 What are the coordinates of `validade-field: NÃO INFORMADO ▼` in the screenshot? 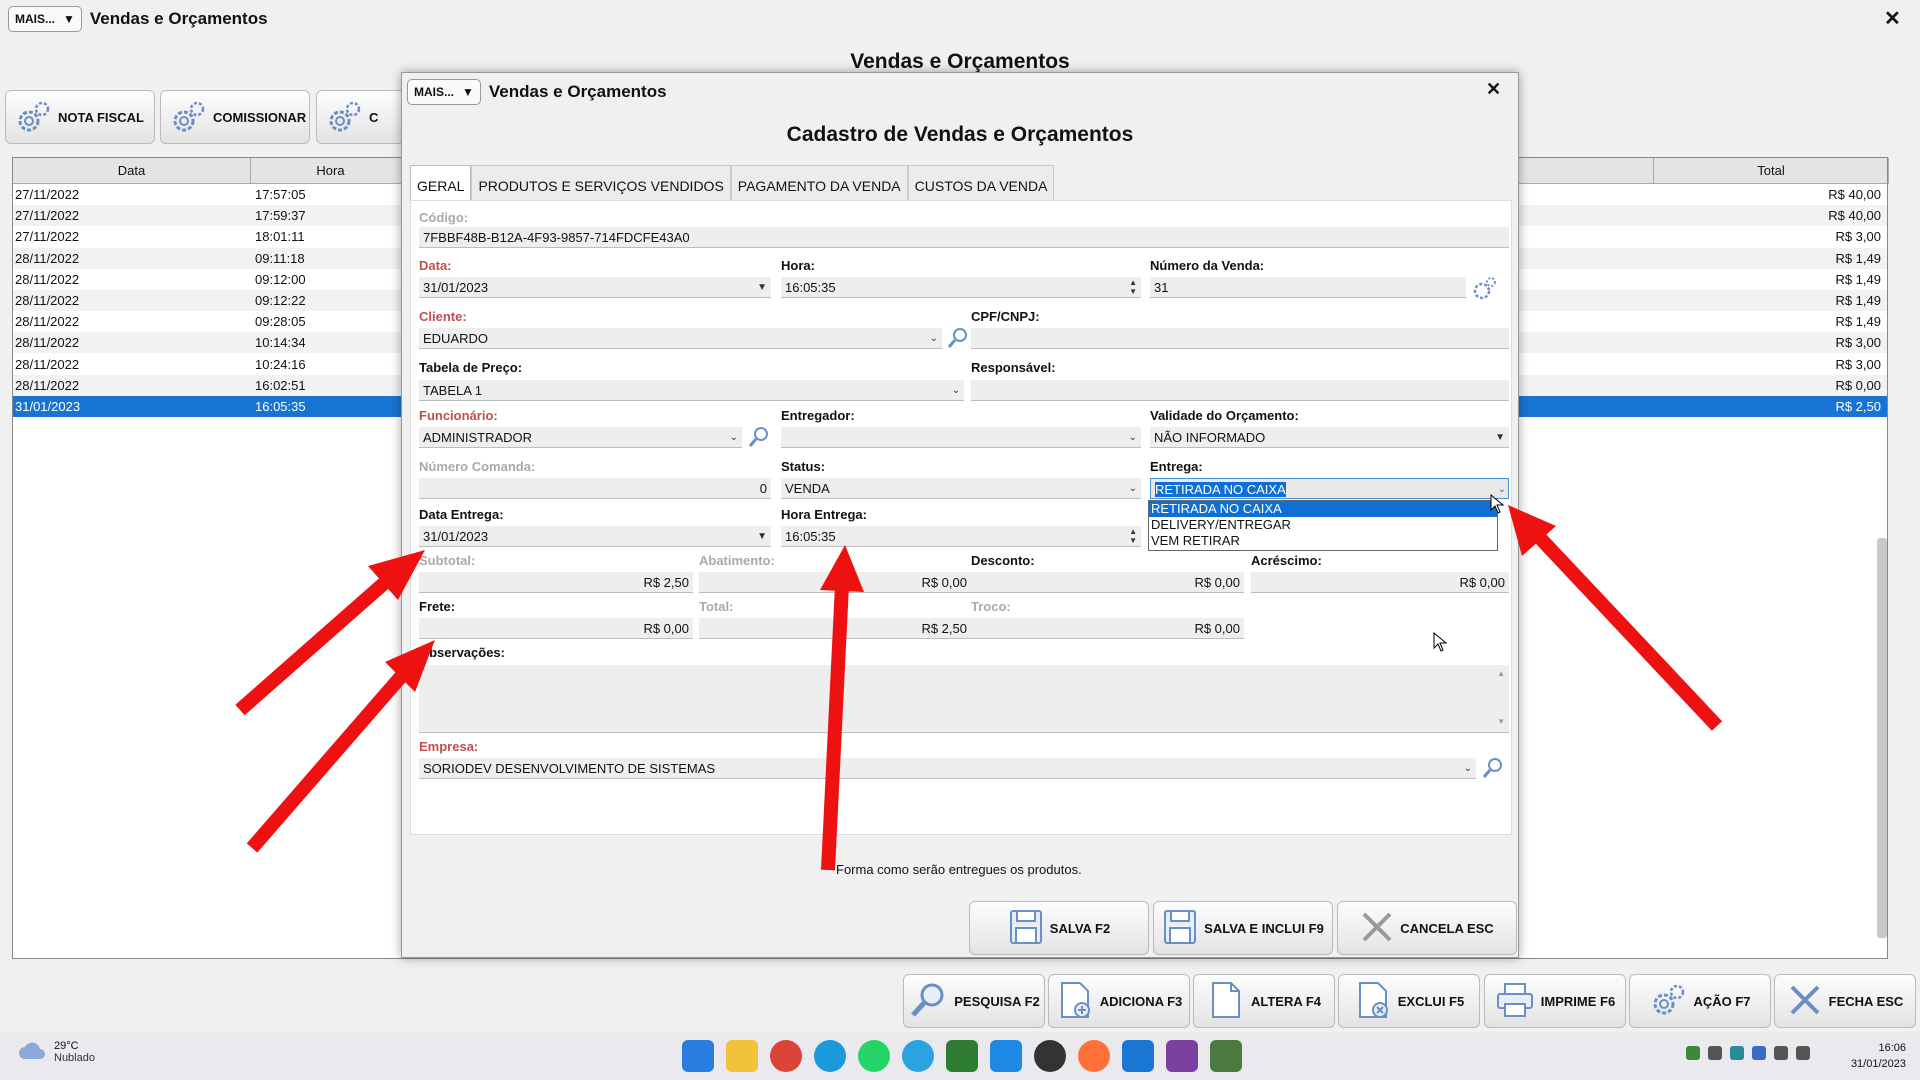 It's located at (1329, 437).